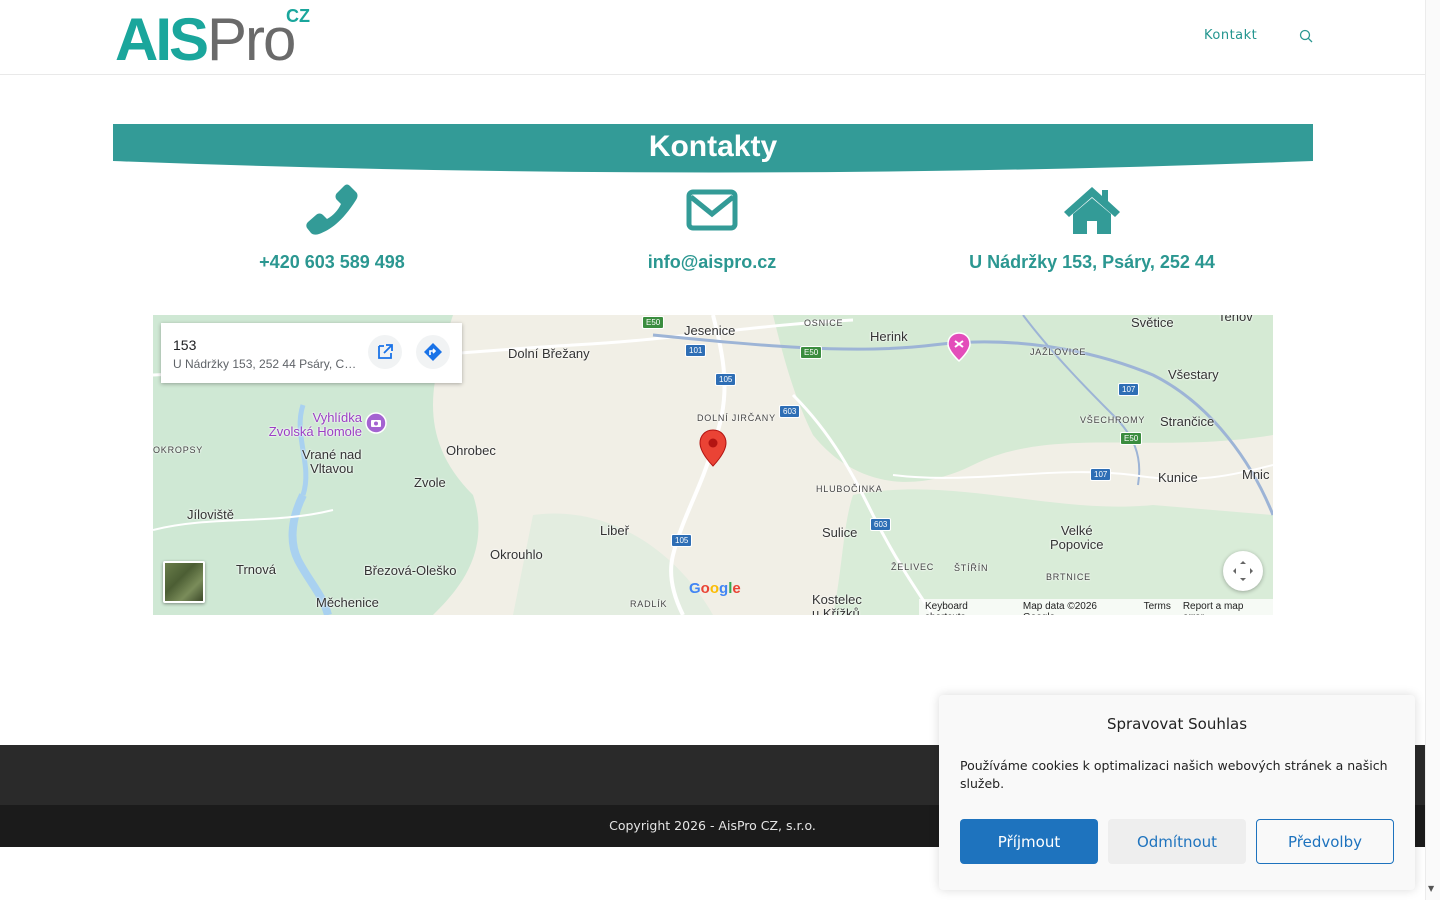  Describe the element at coordinates (332, 262) in the screenshot. I see `phone-number: +420 603 589 498` at that location.